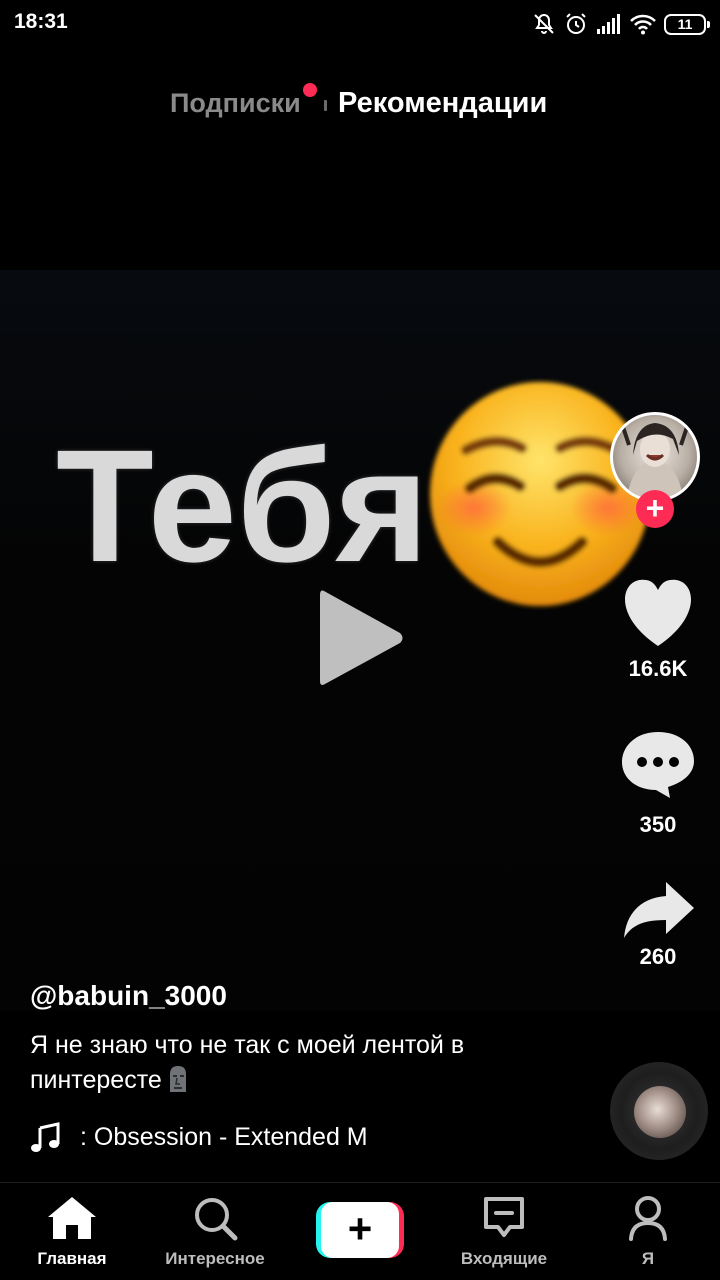 The height and width of the screenshot is (1280, 720). I want to click on nav-home: Главная, so click(72, 1231).